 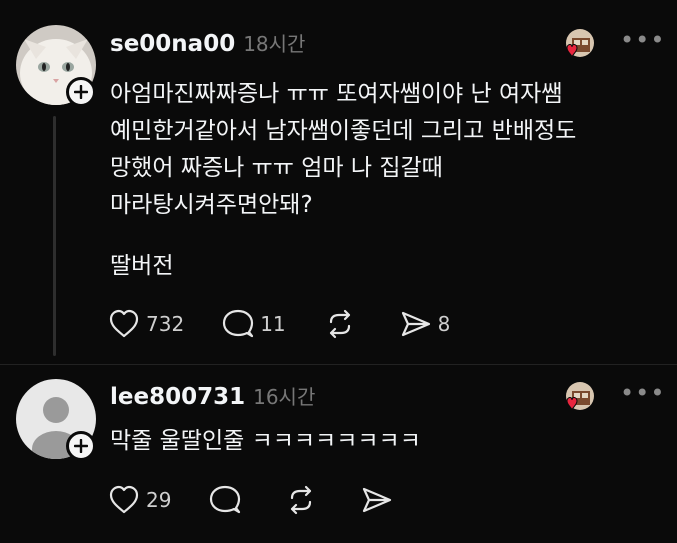 I want to click on reply-button: 11, so click(x=254, y=324).